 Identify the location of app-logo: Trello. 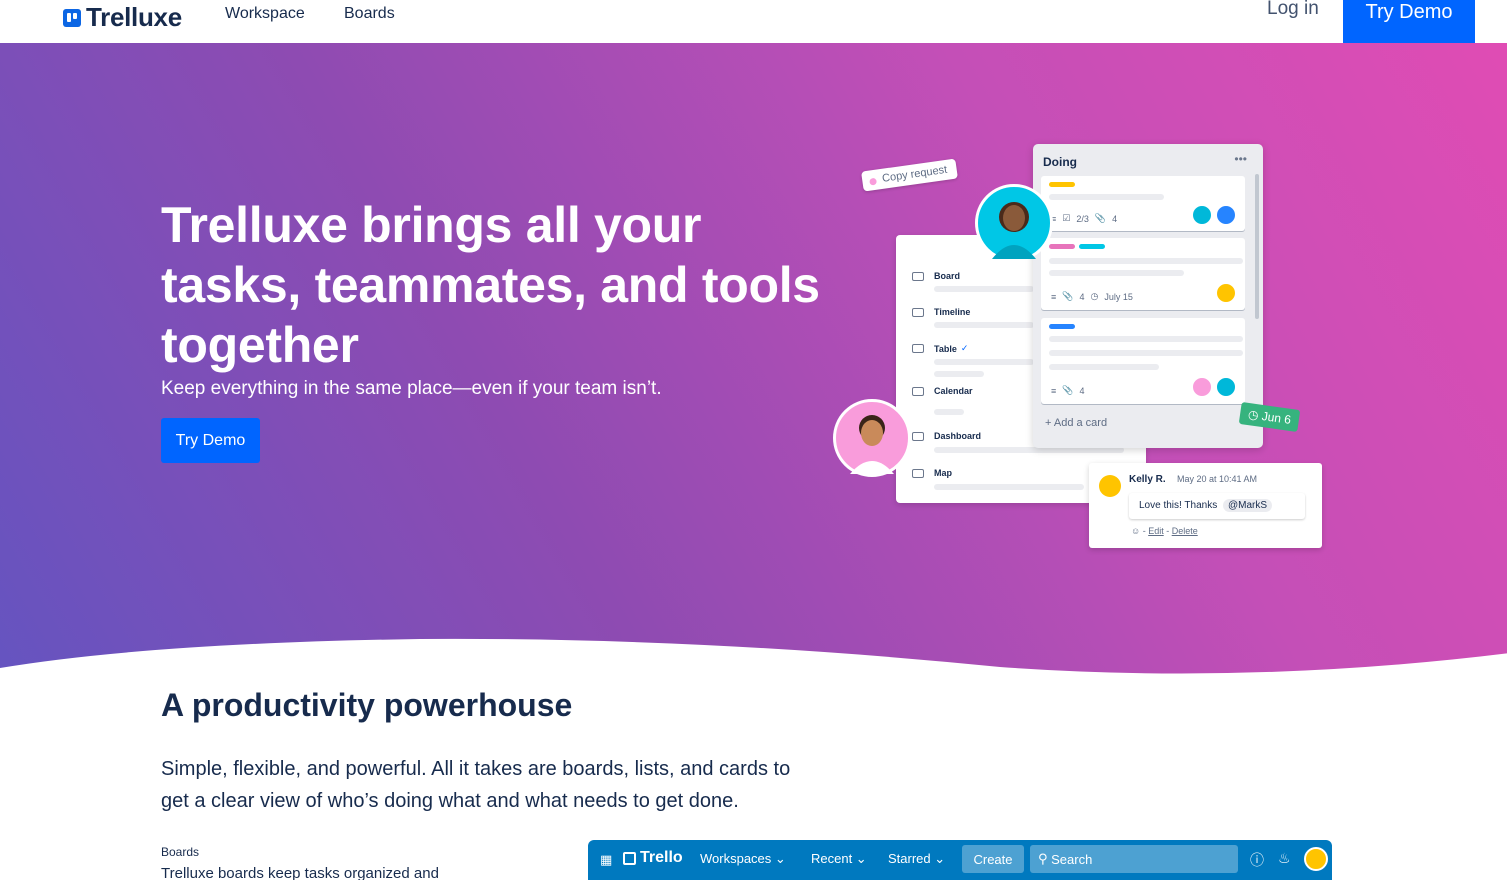
(653, 858).